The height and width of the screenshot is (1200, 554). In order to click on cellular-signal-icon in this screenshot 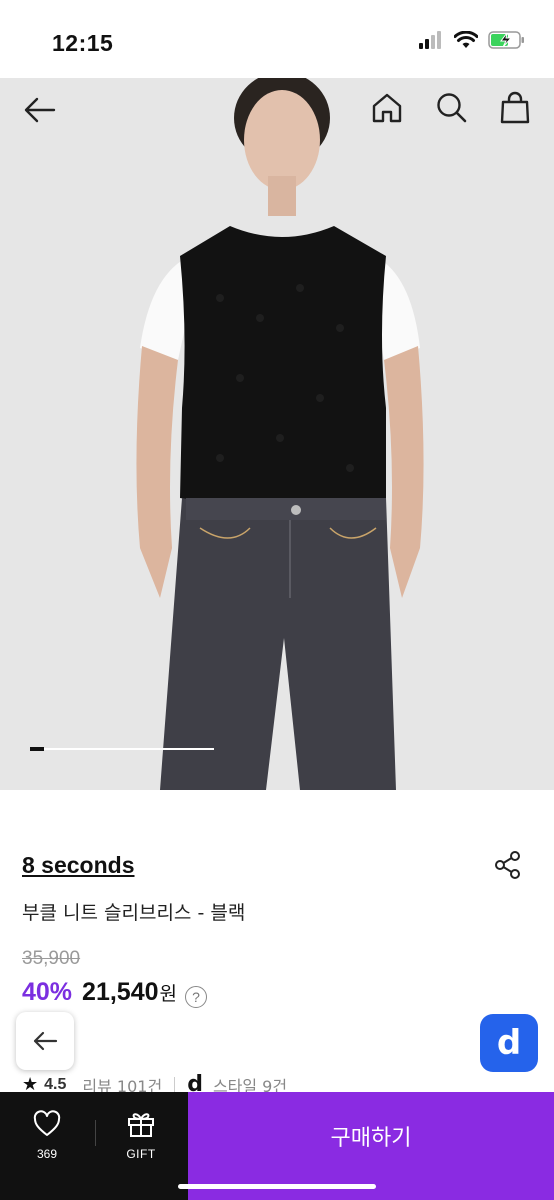, I will do `click(430, 40)`.